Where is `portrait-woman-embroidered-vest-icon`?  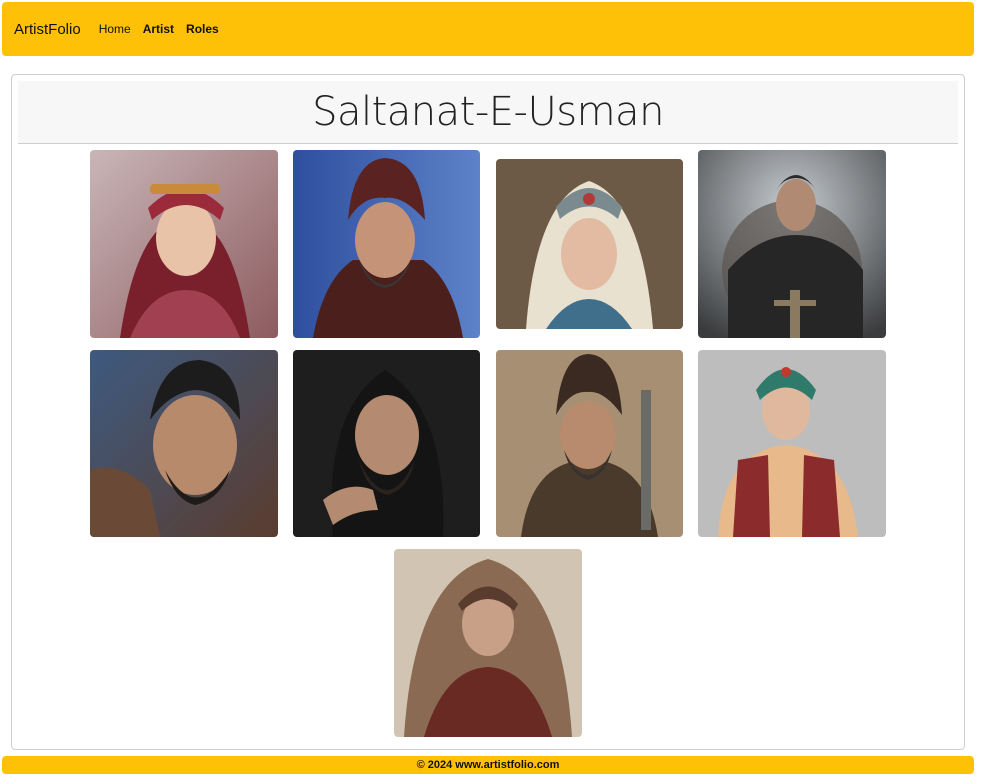
portrait-woman-embroidered-vest-icon is located at coordinates (792, 443).